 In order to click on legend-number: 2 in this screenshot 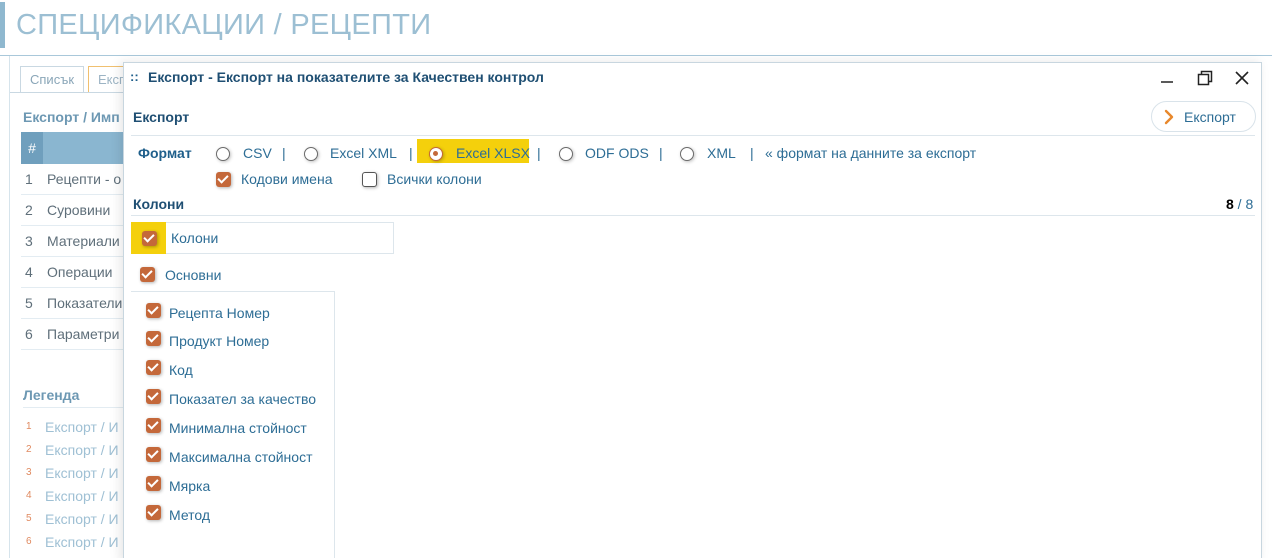, I will do `click(29, 449)`.